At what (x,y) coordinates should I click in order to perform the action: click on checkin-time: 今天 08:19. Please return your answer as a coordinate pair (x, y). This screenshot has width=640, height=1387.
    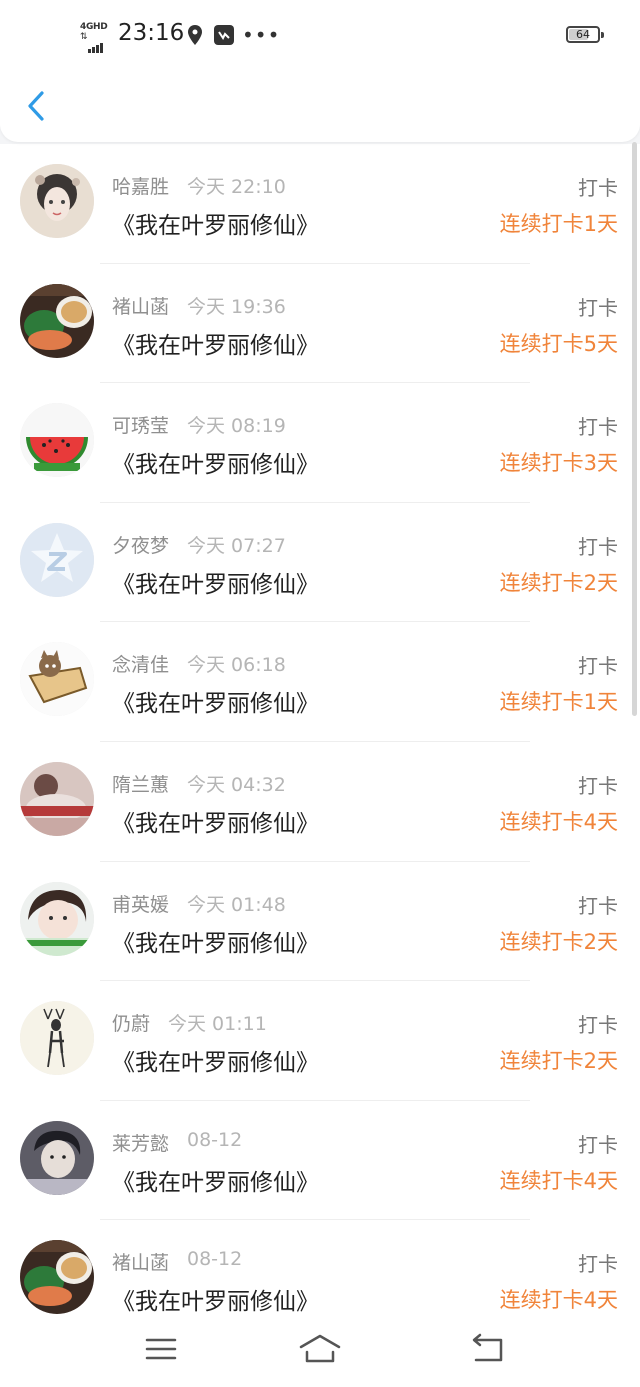
    Looking at the image, I should click on (236, 426).